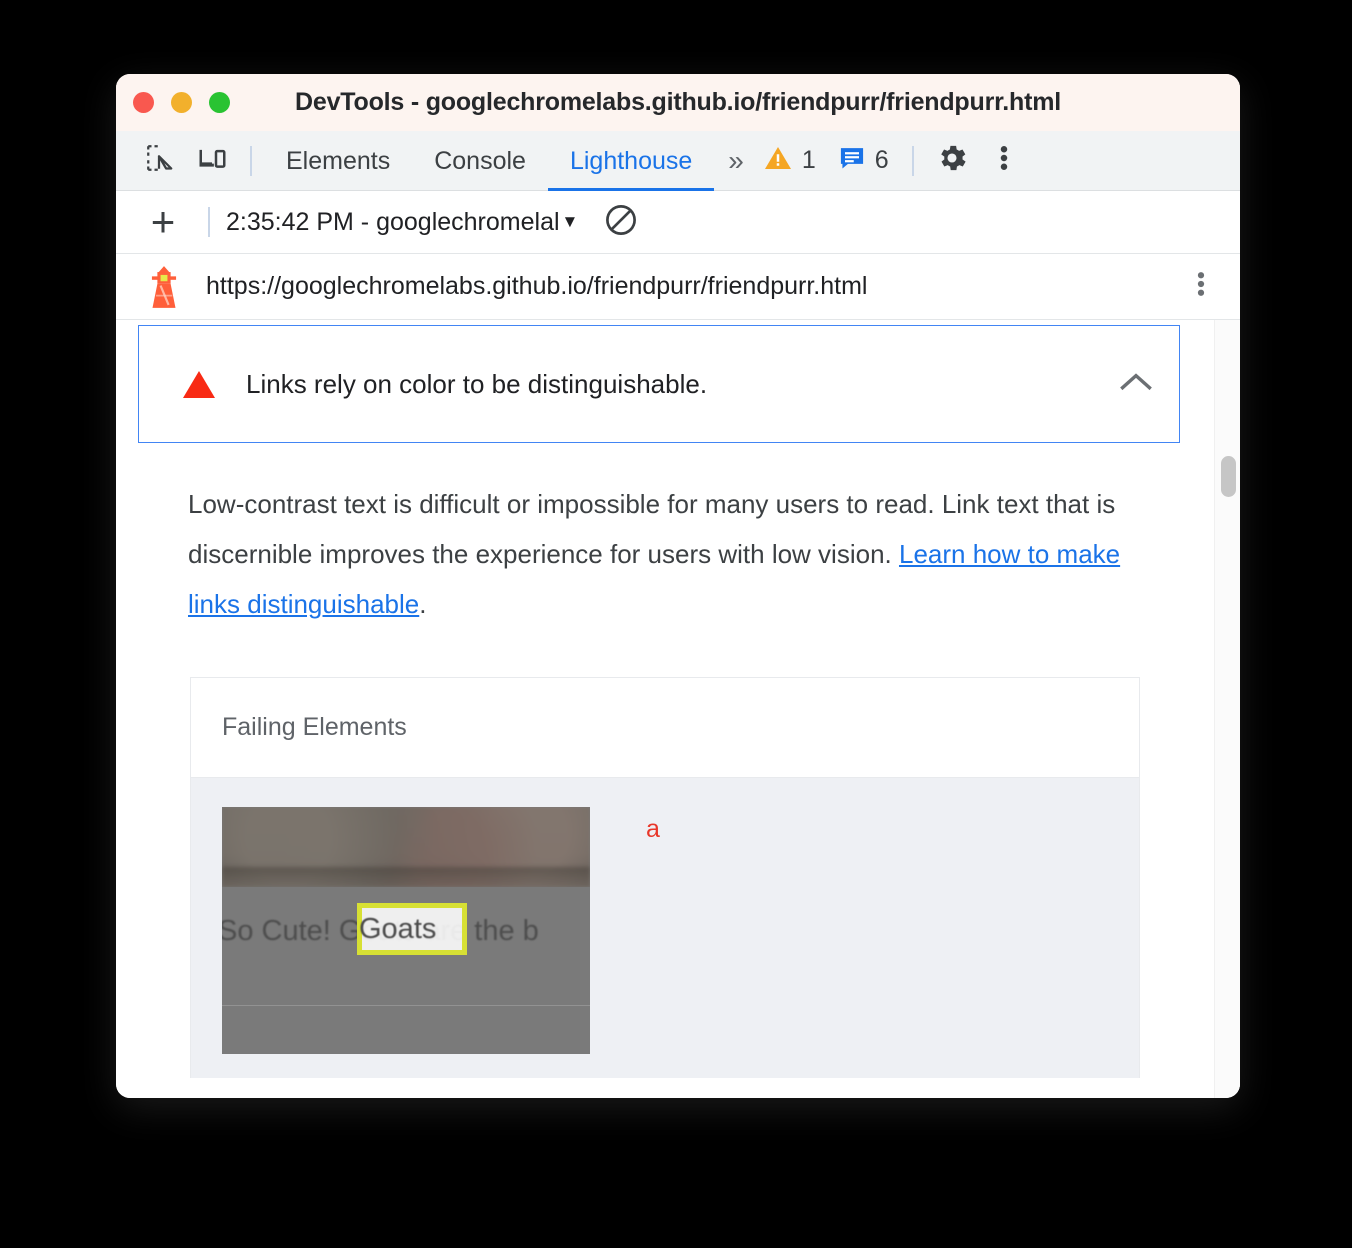 This screenshot has height=1248, width=1352. Describe the element at coordinates (881, 160) in the screenshot. I see `message-count: 6` at that location.